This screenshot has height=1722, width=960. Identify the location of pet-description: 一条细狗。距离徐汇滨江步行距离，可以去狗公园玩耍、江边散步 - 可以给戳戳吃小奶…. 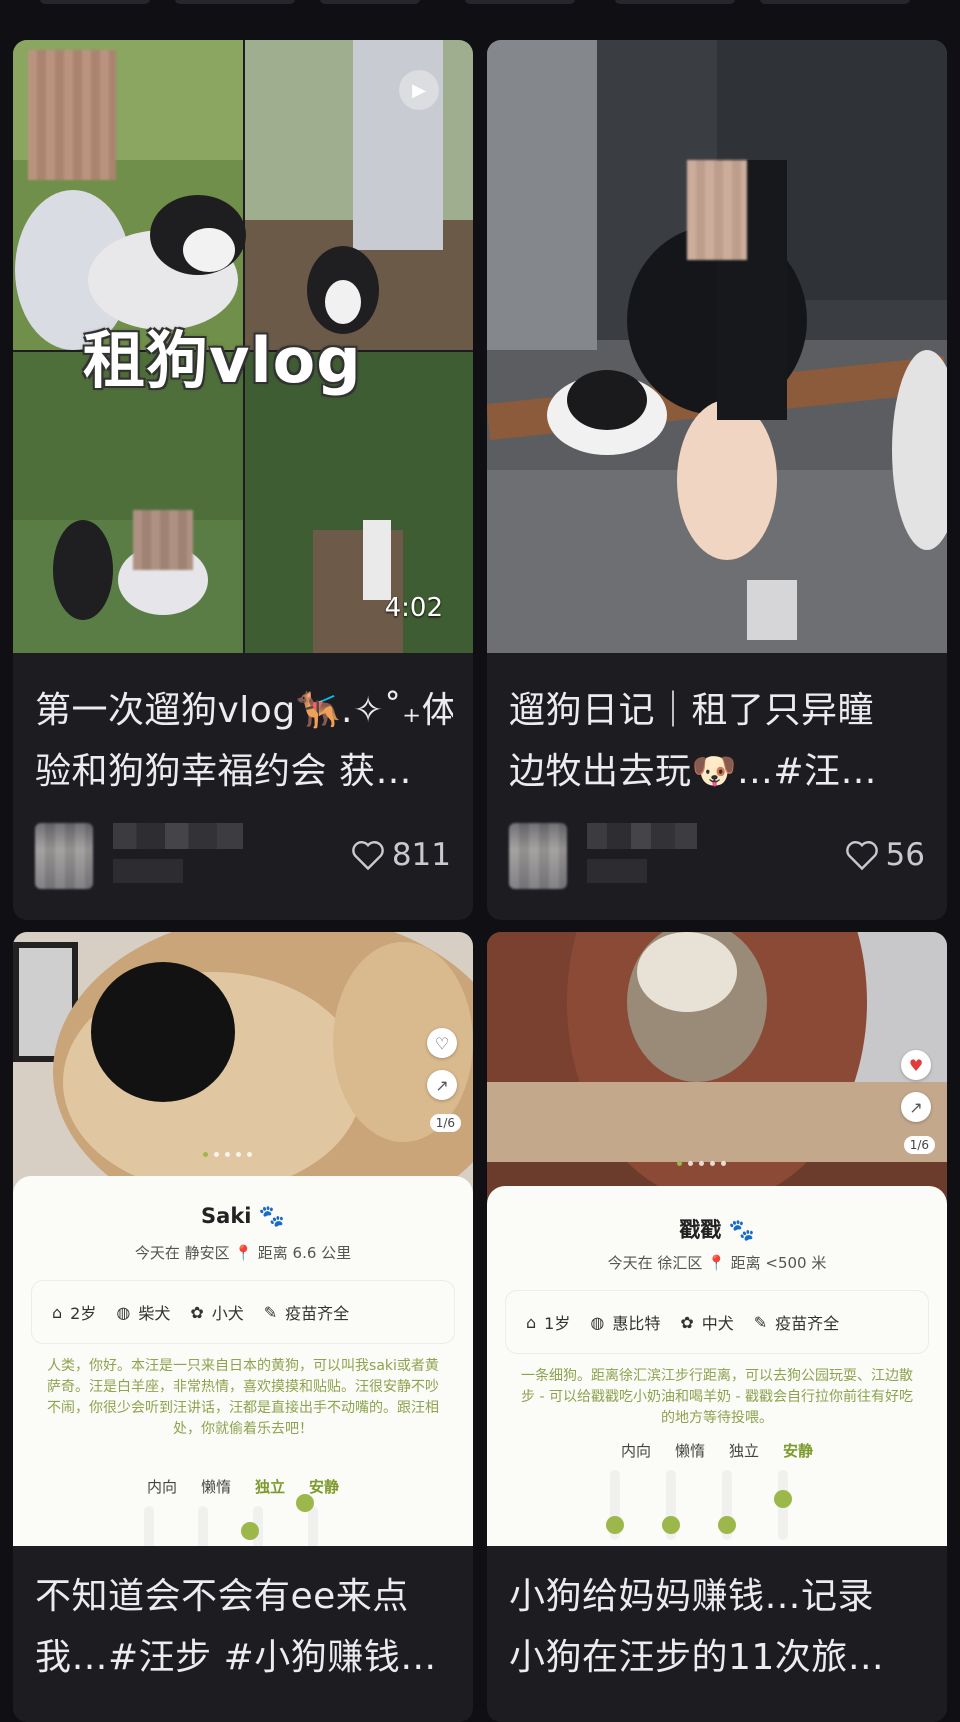
(717, 1397).